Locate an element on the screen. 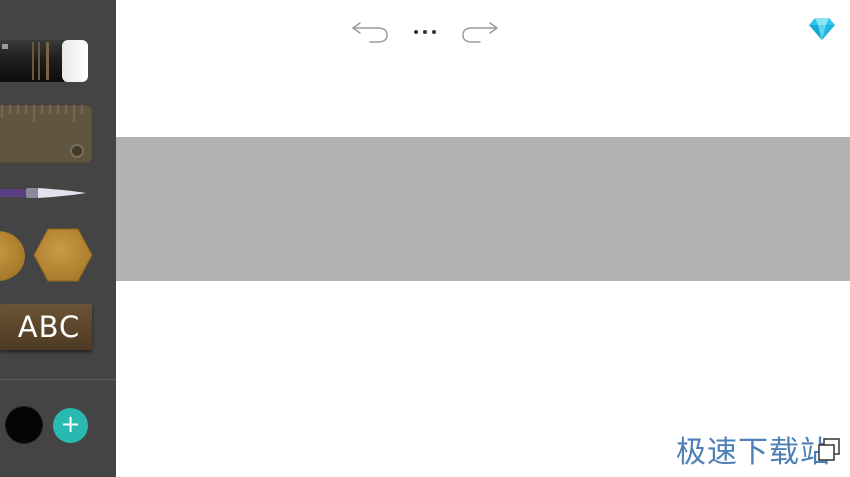 This screenshot has height=477, width=850. paintbrush-icon is located at coordinates (43, 193).